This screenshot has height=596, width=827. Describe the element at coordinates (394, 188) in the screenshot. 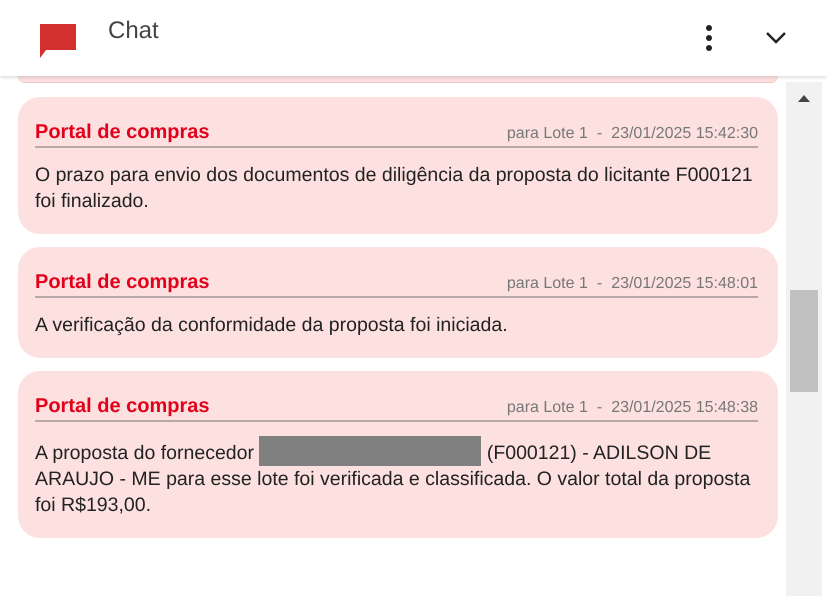

I see `message-text: O prazo para envio dos documentos de diligência da proposta do licitante F000121 foi finalizado.` at that location.